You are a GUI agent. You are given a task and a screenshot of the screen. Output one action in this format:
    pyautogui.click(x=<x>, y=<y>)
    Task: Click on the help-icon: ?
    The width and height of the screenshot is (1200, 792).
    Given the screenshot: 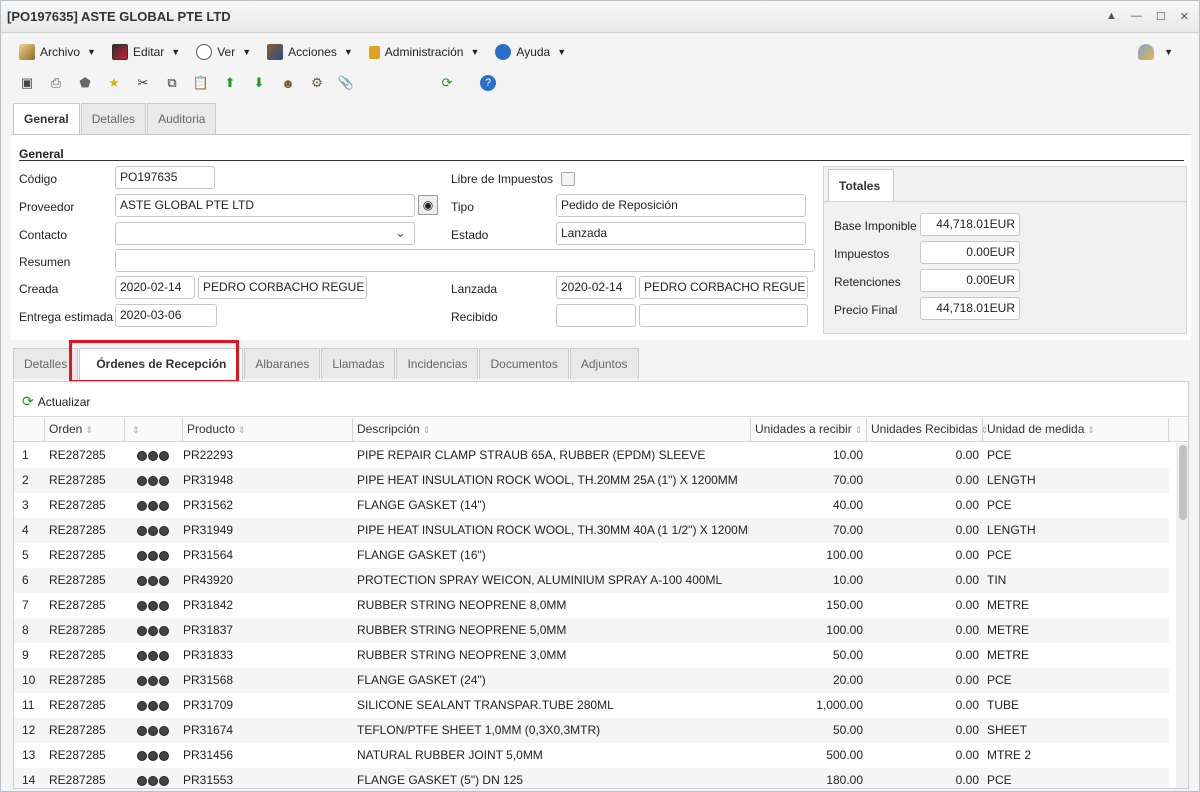 What is the action you would take?
    pyautogui.click(x=488, y=83)
    